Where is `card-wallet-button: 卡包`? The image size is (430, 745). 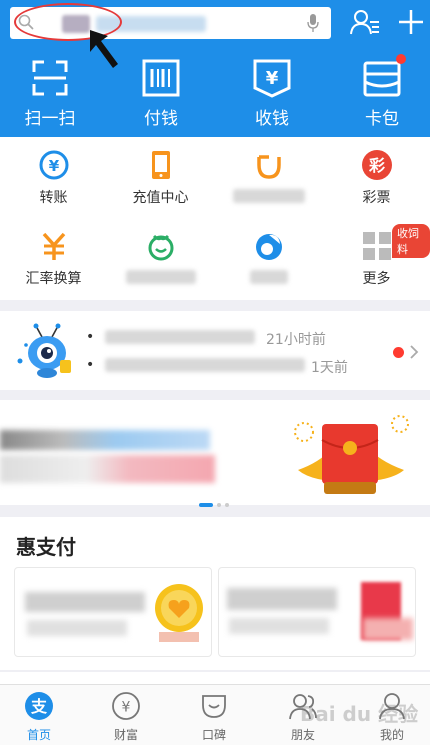 card-wallet-button: 卡包 is located at coordinates (382, 91).